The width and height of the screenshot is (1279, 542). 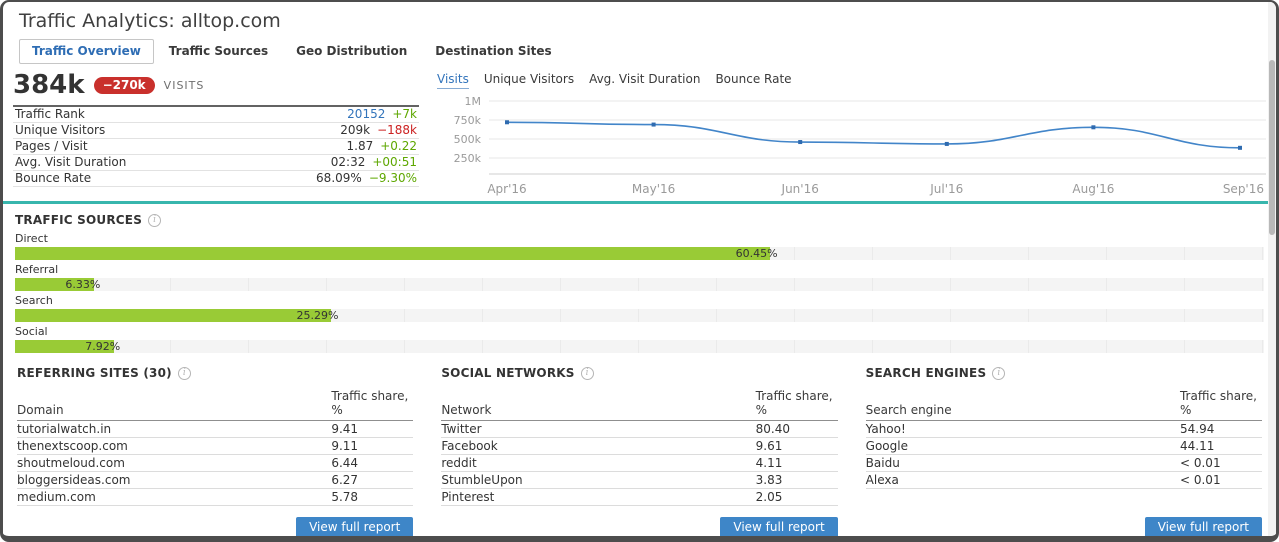 I want to click on share-cell: 5.78, so click(x=372, y=497).